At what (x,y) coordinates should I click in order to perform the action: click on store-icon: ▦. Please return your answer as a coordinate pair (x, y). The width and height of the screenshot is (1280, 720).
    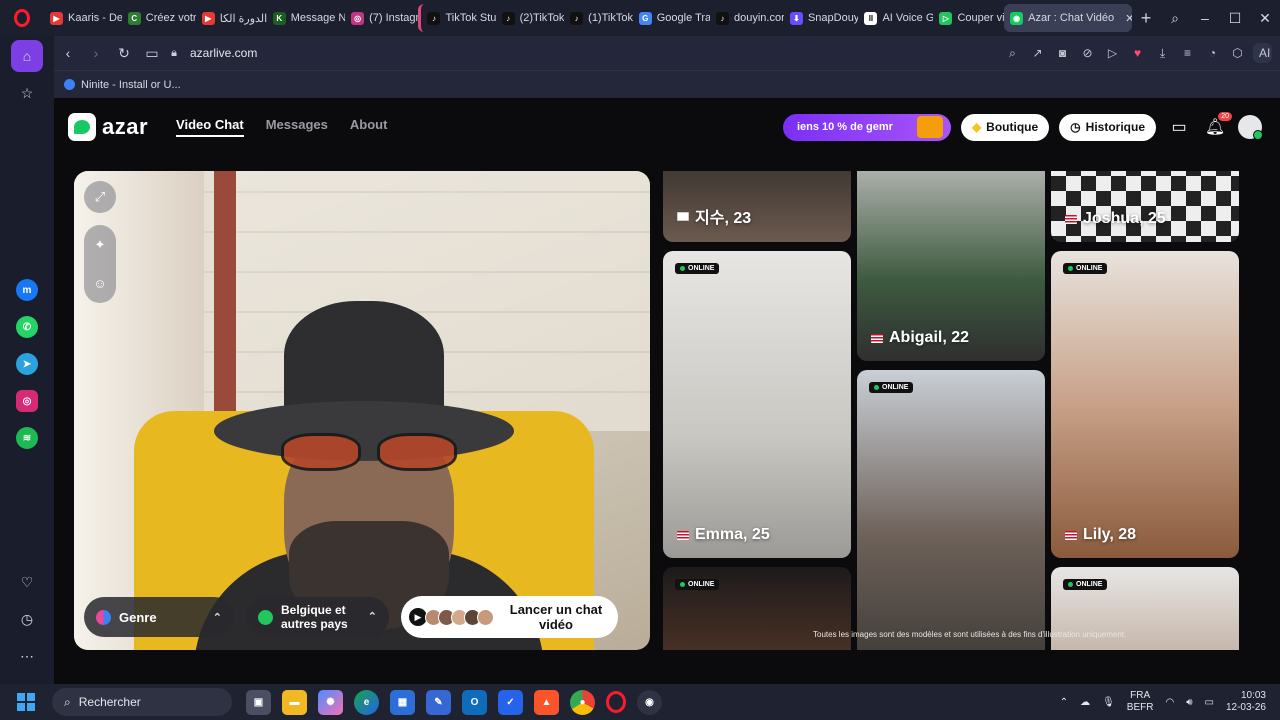
    Looking at the image, I should click on (402, 702).